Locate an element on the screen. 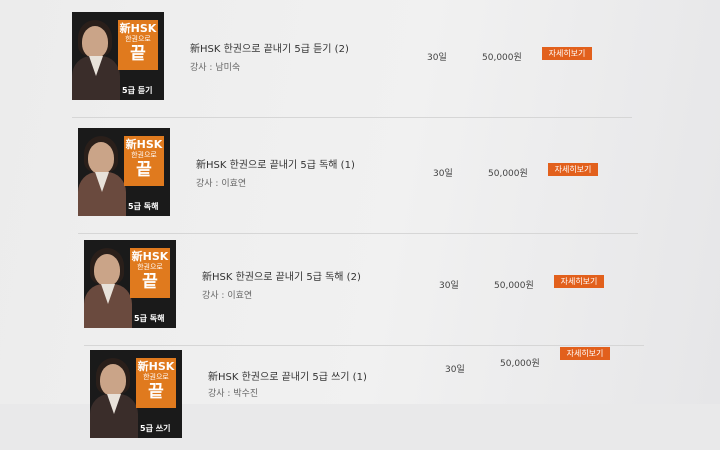 This screenshot has height=450, width=720. course-title: 新HSK 한권으로 끝내기 5급 쓰기 (1) is located at coordinates (287, 375).